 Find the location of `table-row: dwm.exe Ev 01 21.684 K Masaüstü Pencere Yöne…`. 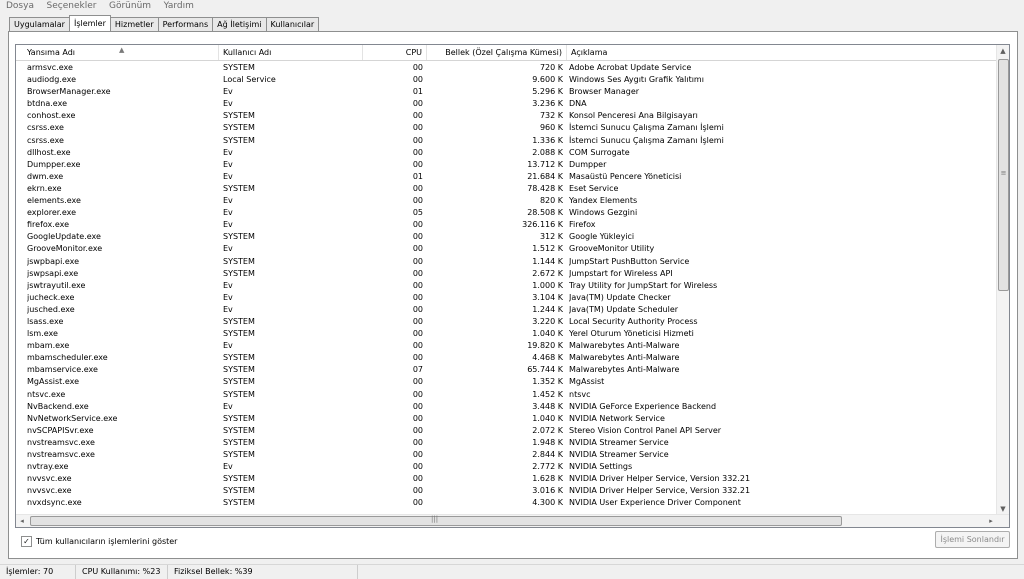

table-row: dwm.exe Ev 01 21.684 K Masaüstü Pencere Yöne… is located at coordinates (506, 177).